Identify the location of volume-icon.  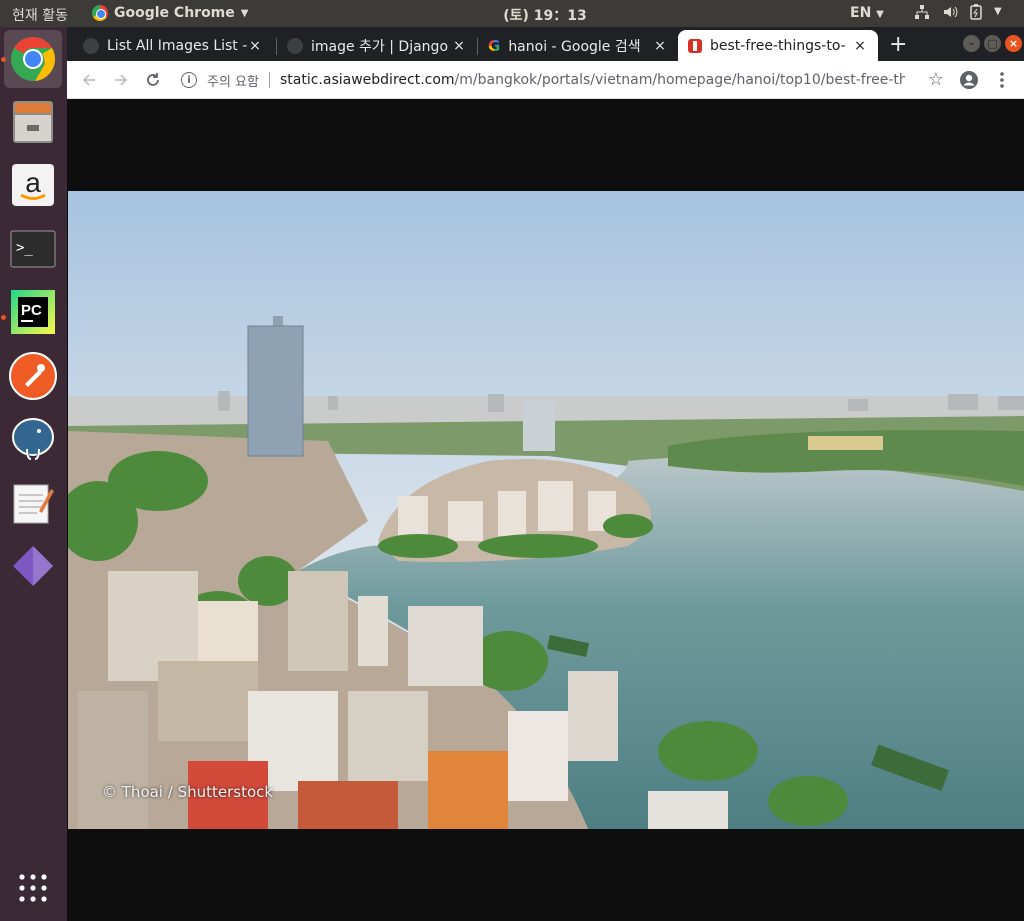
(950, 14).